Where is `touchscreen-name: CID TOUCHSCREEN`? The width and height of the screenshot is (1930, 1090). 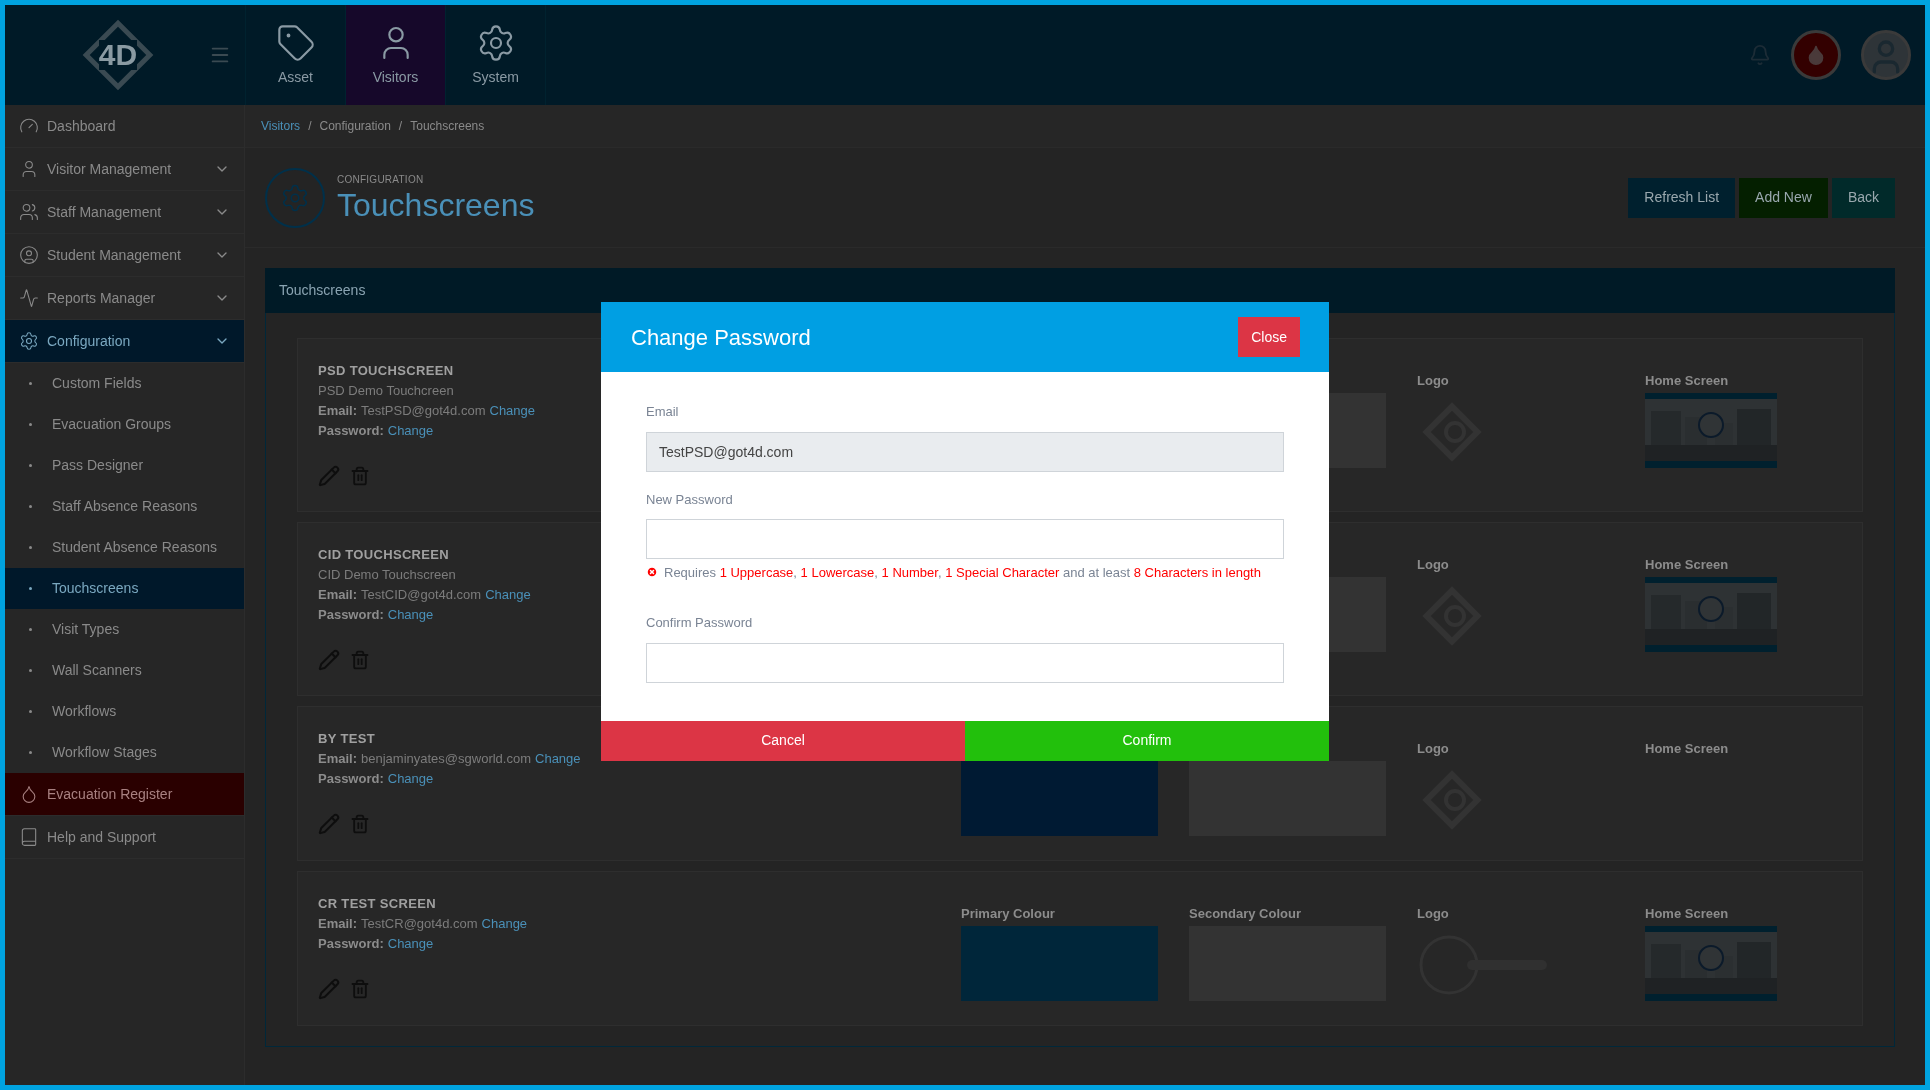 touchscreen-name: CID TOUCHSCREEN is located at coordinates (384, 555).